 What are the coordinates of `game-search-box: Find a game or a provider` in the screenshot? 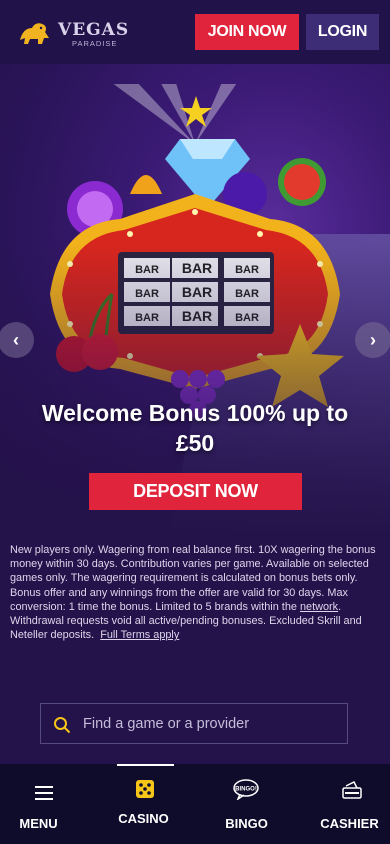 It's located at (194, 723).